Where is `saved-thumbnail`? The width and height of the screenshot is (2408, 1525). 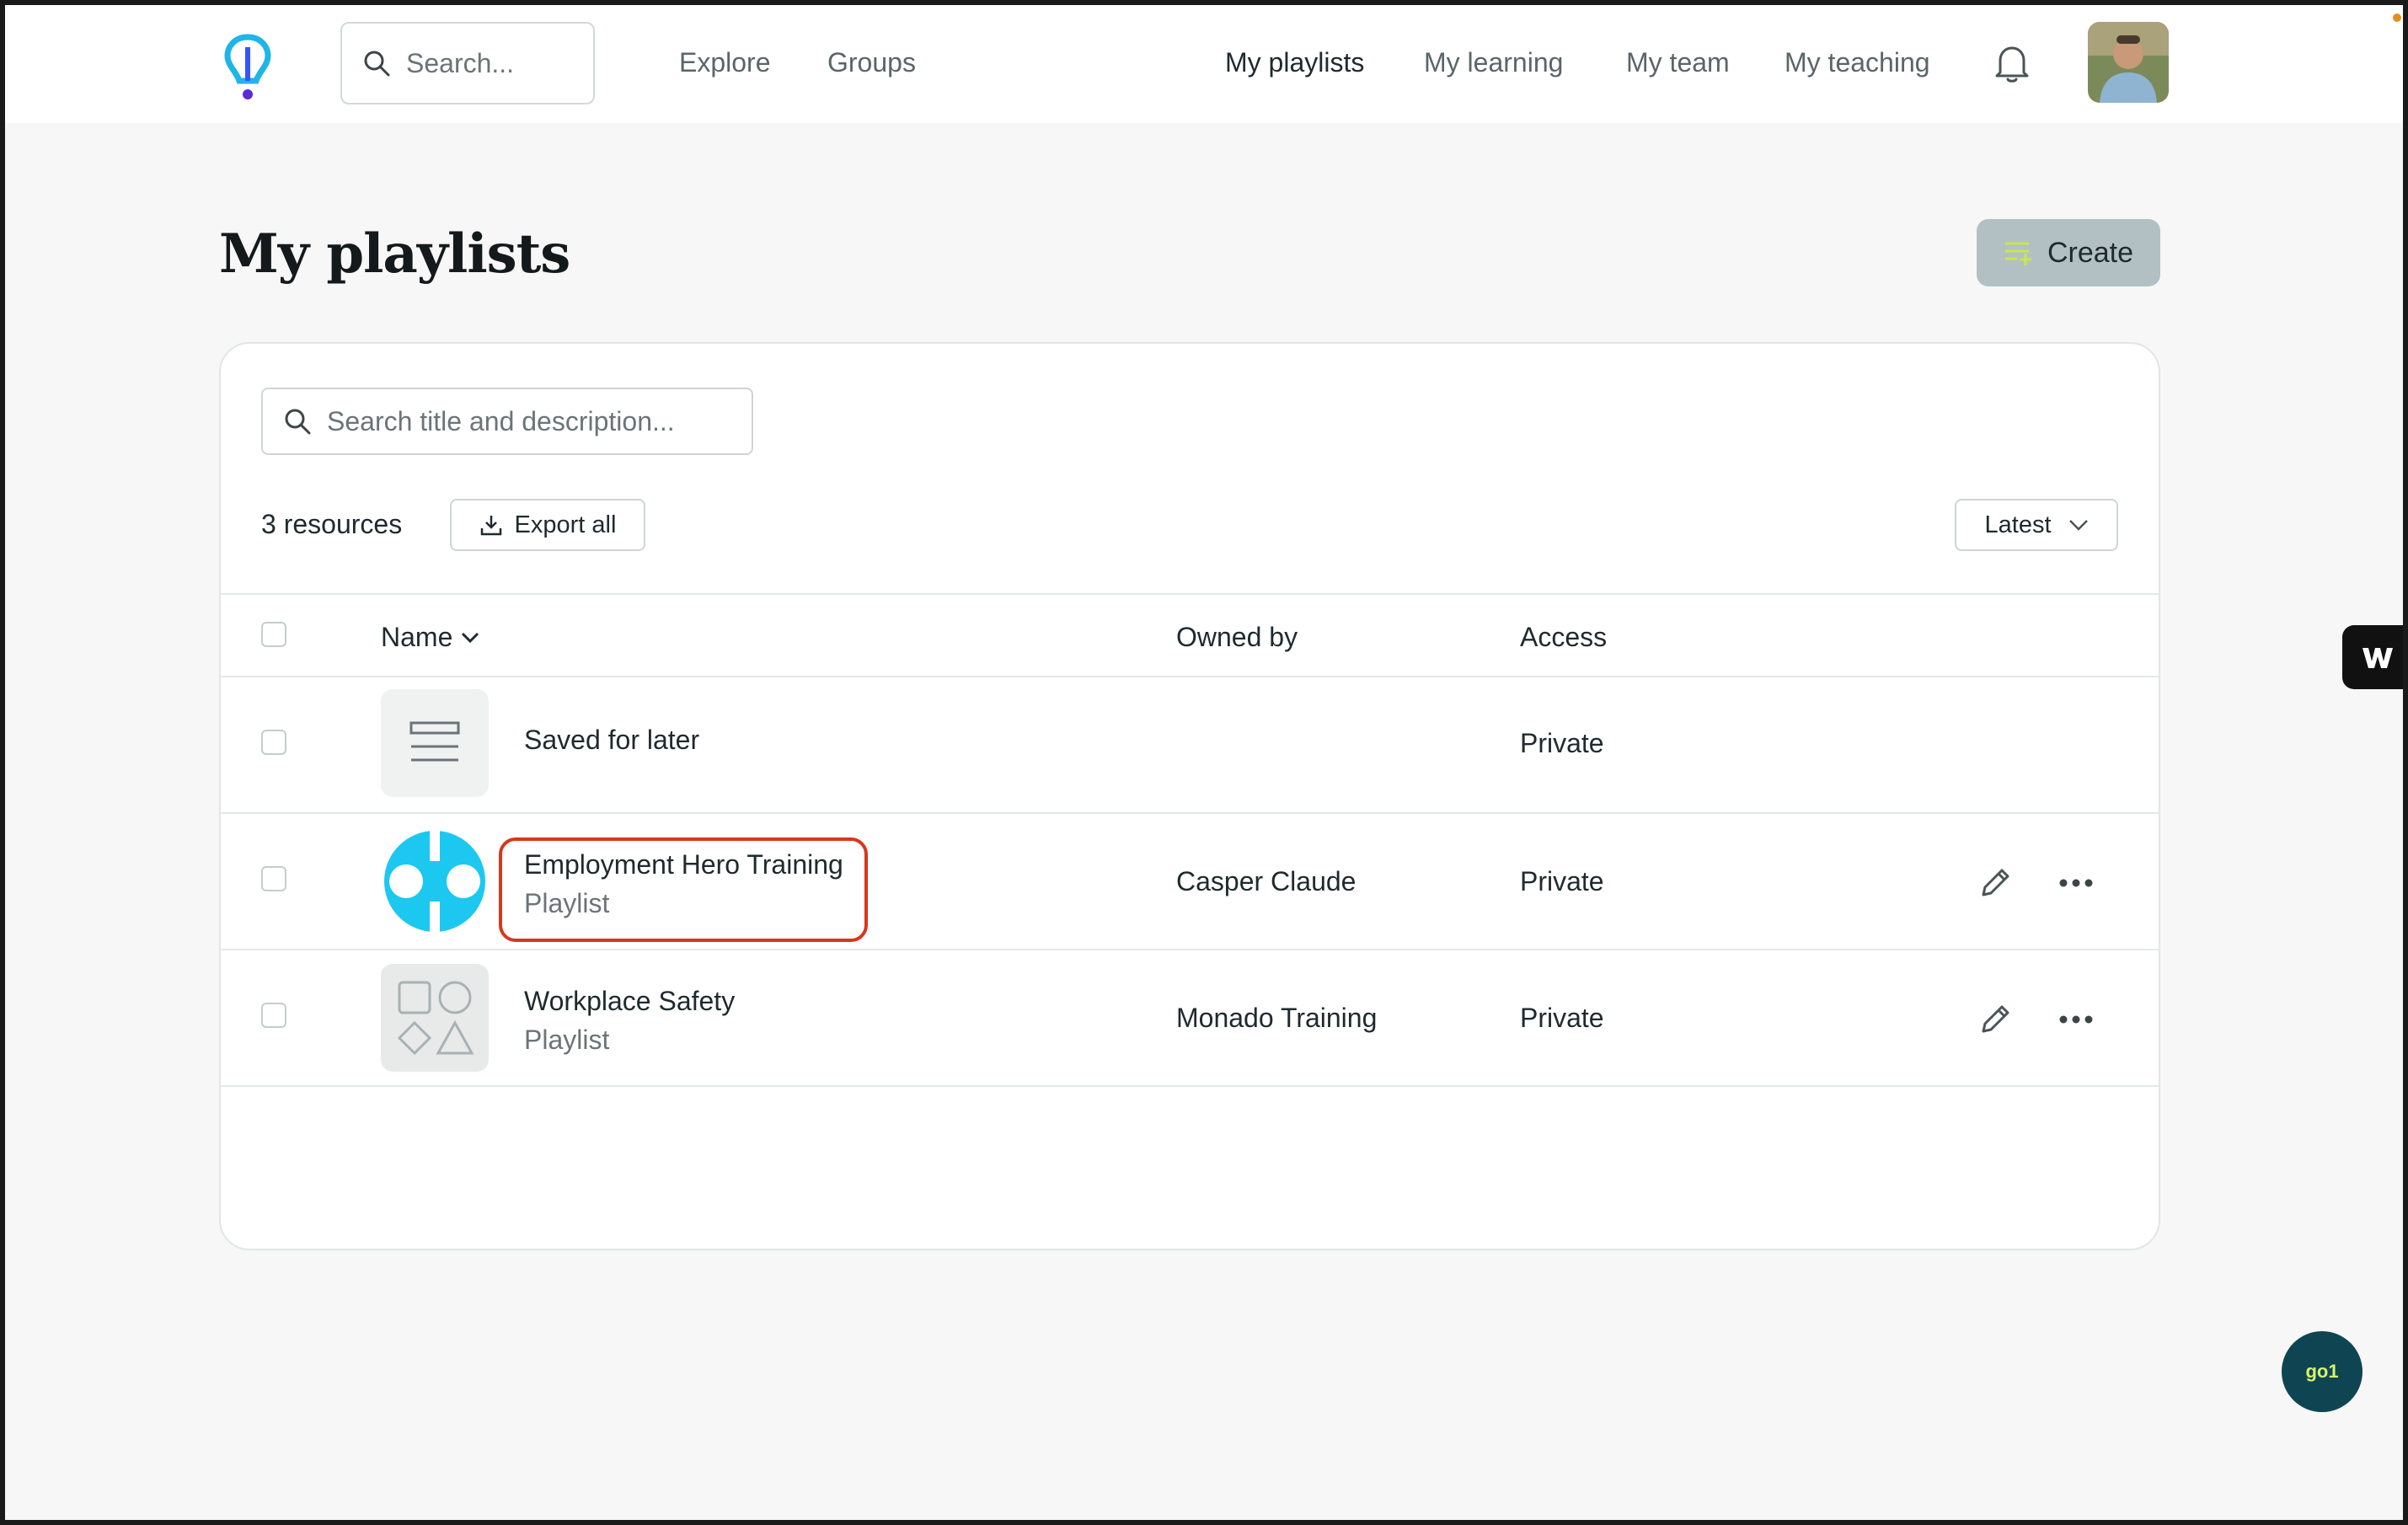
saved-thumbnail is located at coordinates (435, 743).